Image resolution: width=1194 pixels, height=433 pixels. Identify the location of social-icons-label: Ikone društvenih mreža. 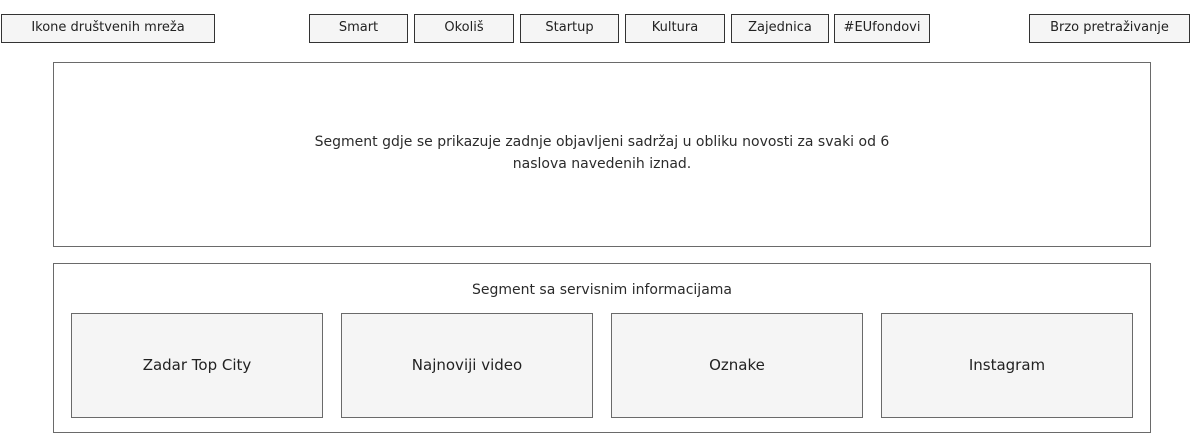
(108, 28).